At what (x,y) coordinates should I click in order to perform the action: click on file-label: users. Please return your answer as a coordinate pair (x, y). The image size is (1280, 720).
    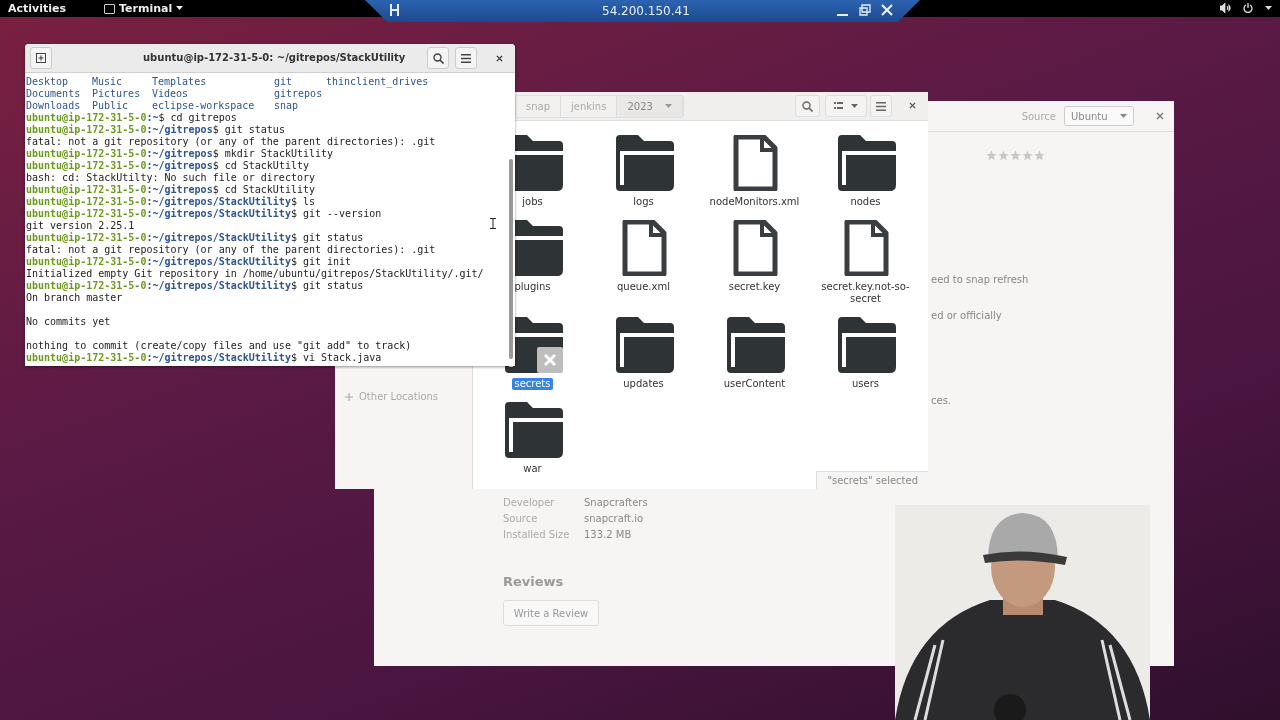
    Looking at the image, I should click on (865, 384).